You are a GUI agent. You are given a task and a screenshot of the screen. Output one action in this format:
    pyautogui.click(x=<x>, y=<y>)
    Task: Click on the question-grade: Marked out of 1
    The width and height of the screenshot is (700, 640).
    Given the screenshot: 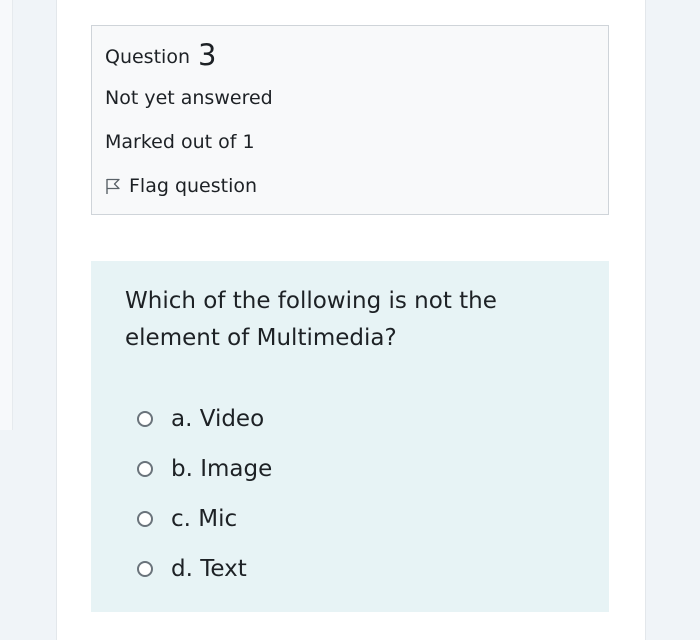 What is the action you would take?
    pyautogui.click(x=180, y=142)
    